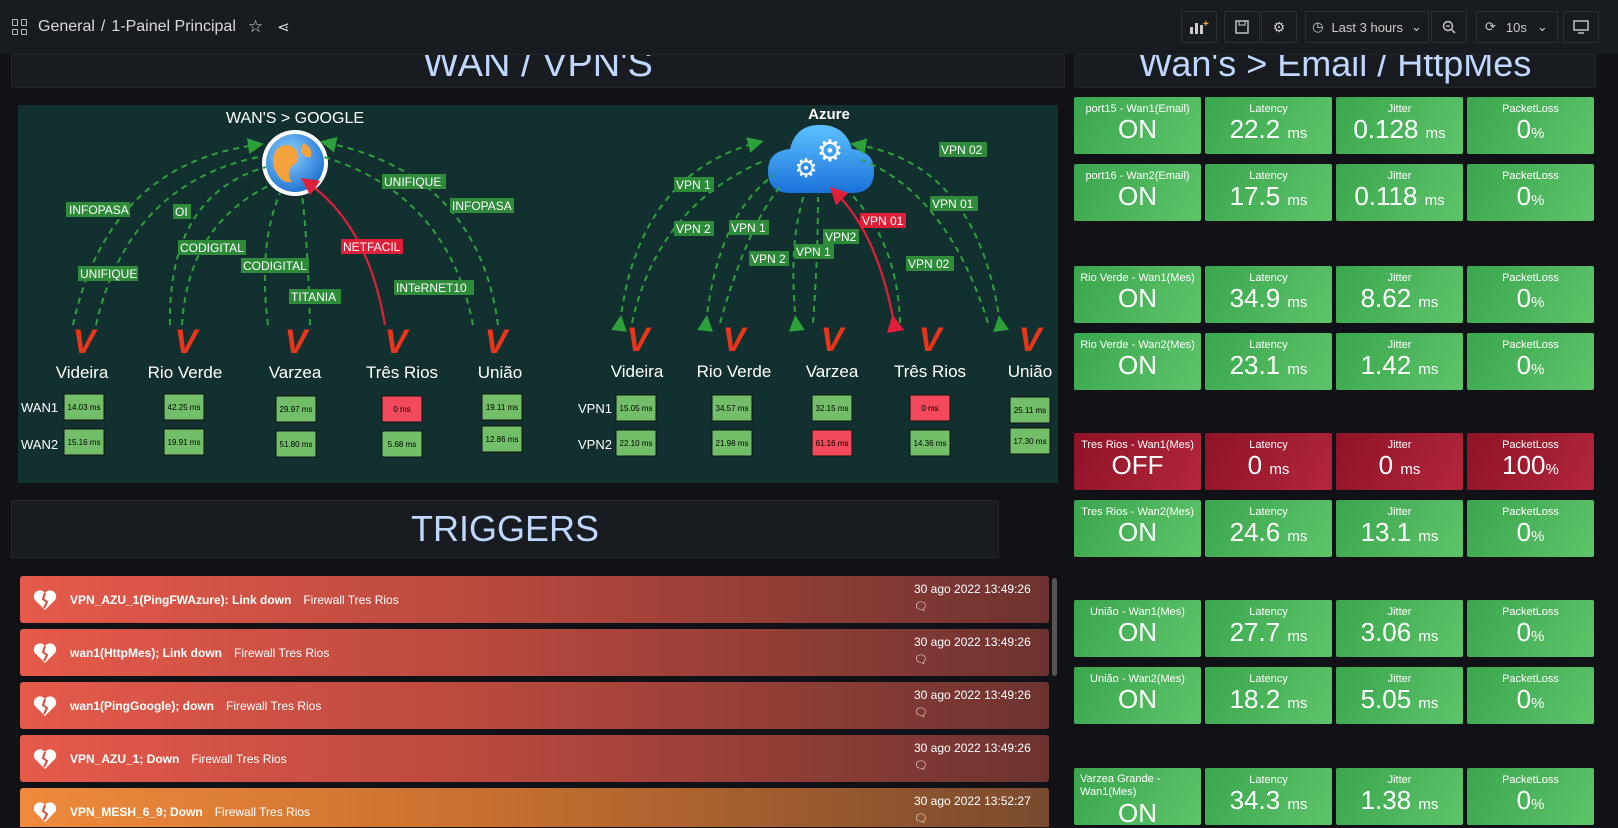  I want to click on wan-vpn-title: WAN / VPN'S, so click(538, 69).